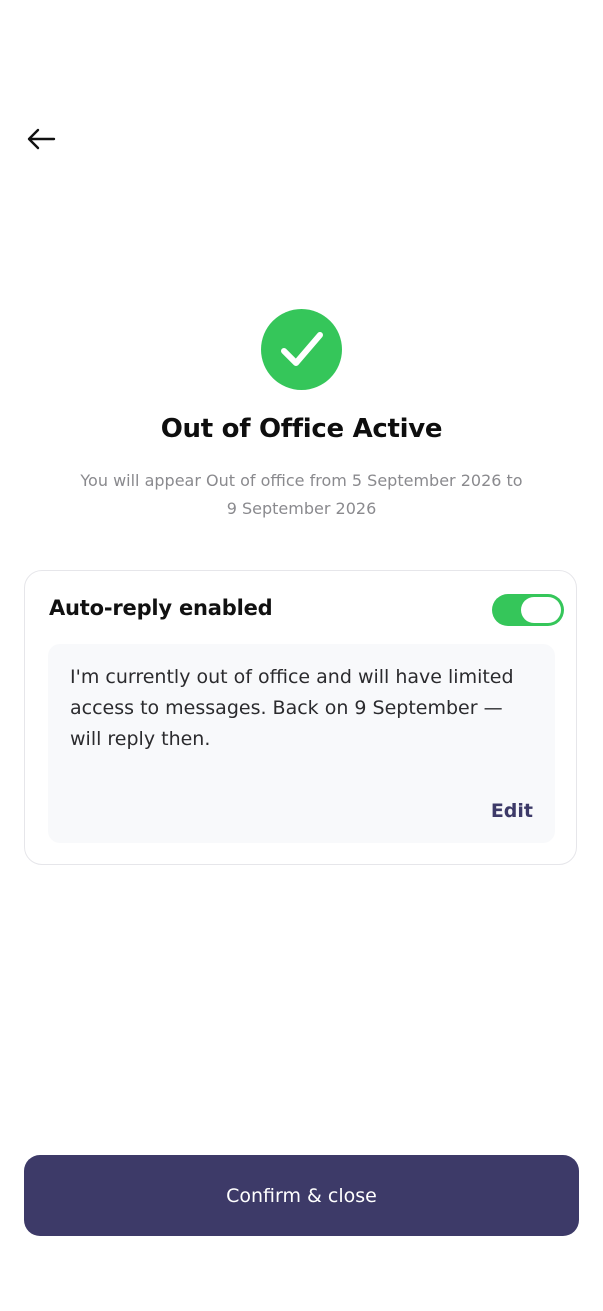 This screenshot has width=603, height=1311. I want to click on toggle-knob, so click(541, 610).